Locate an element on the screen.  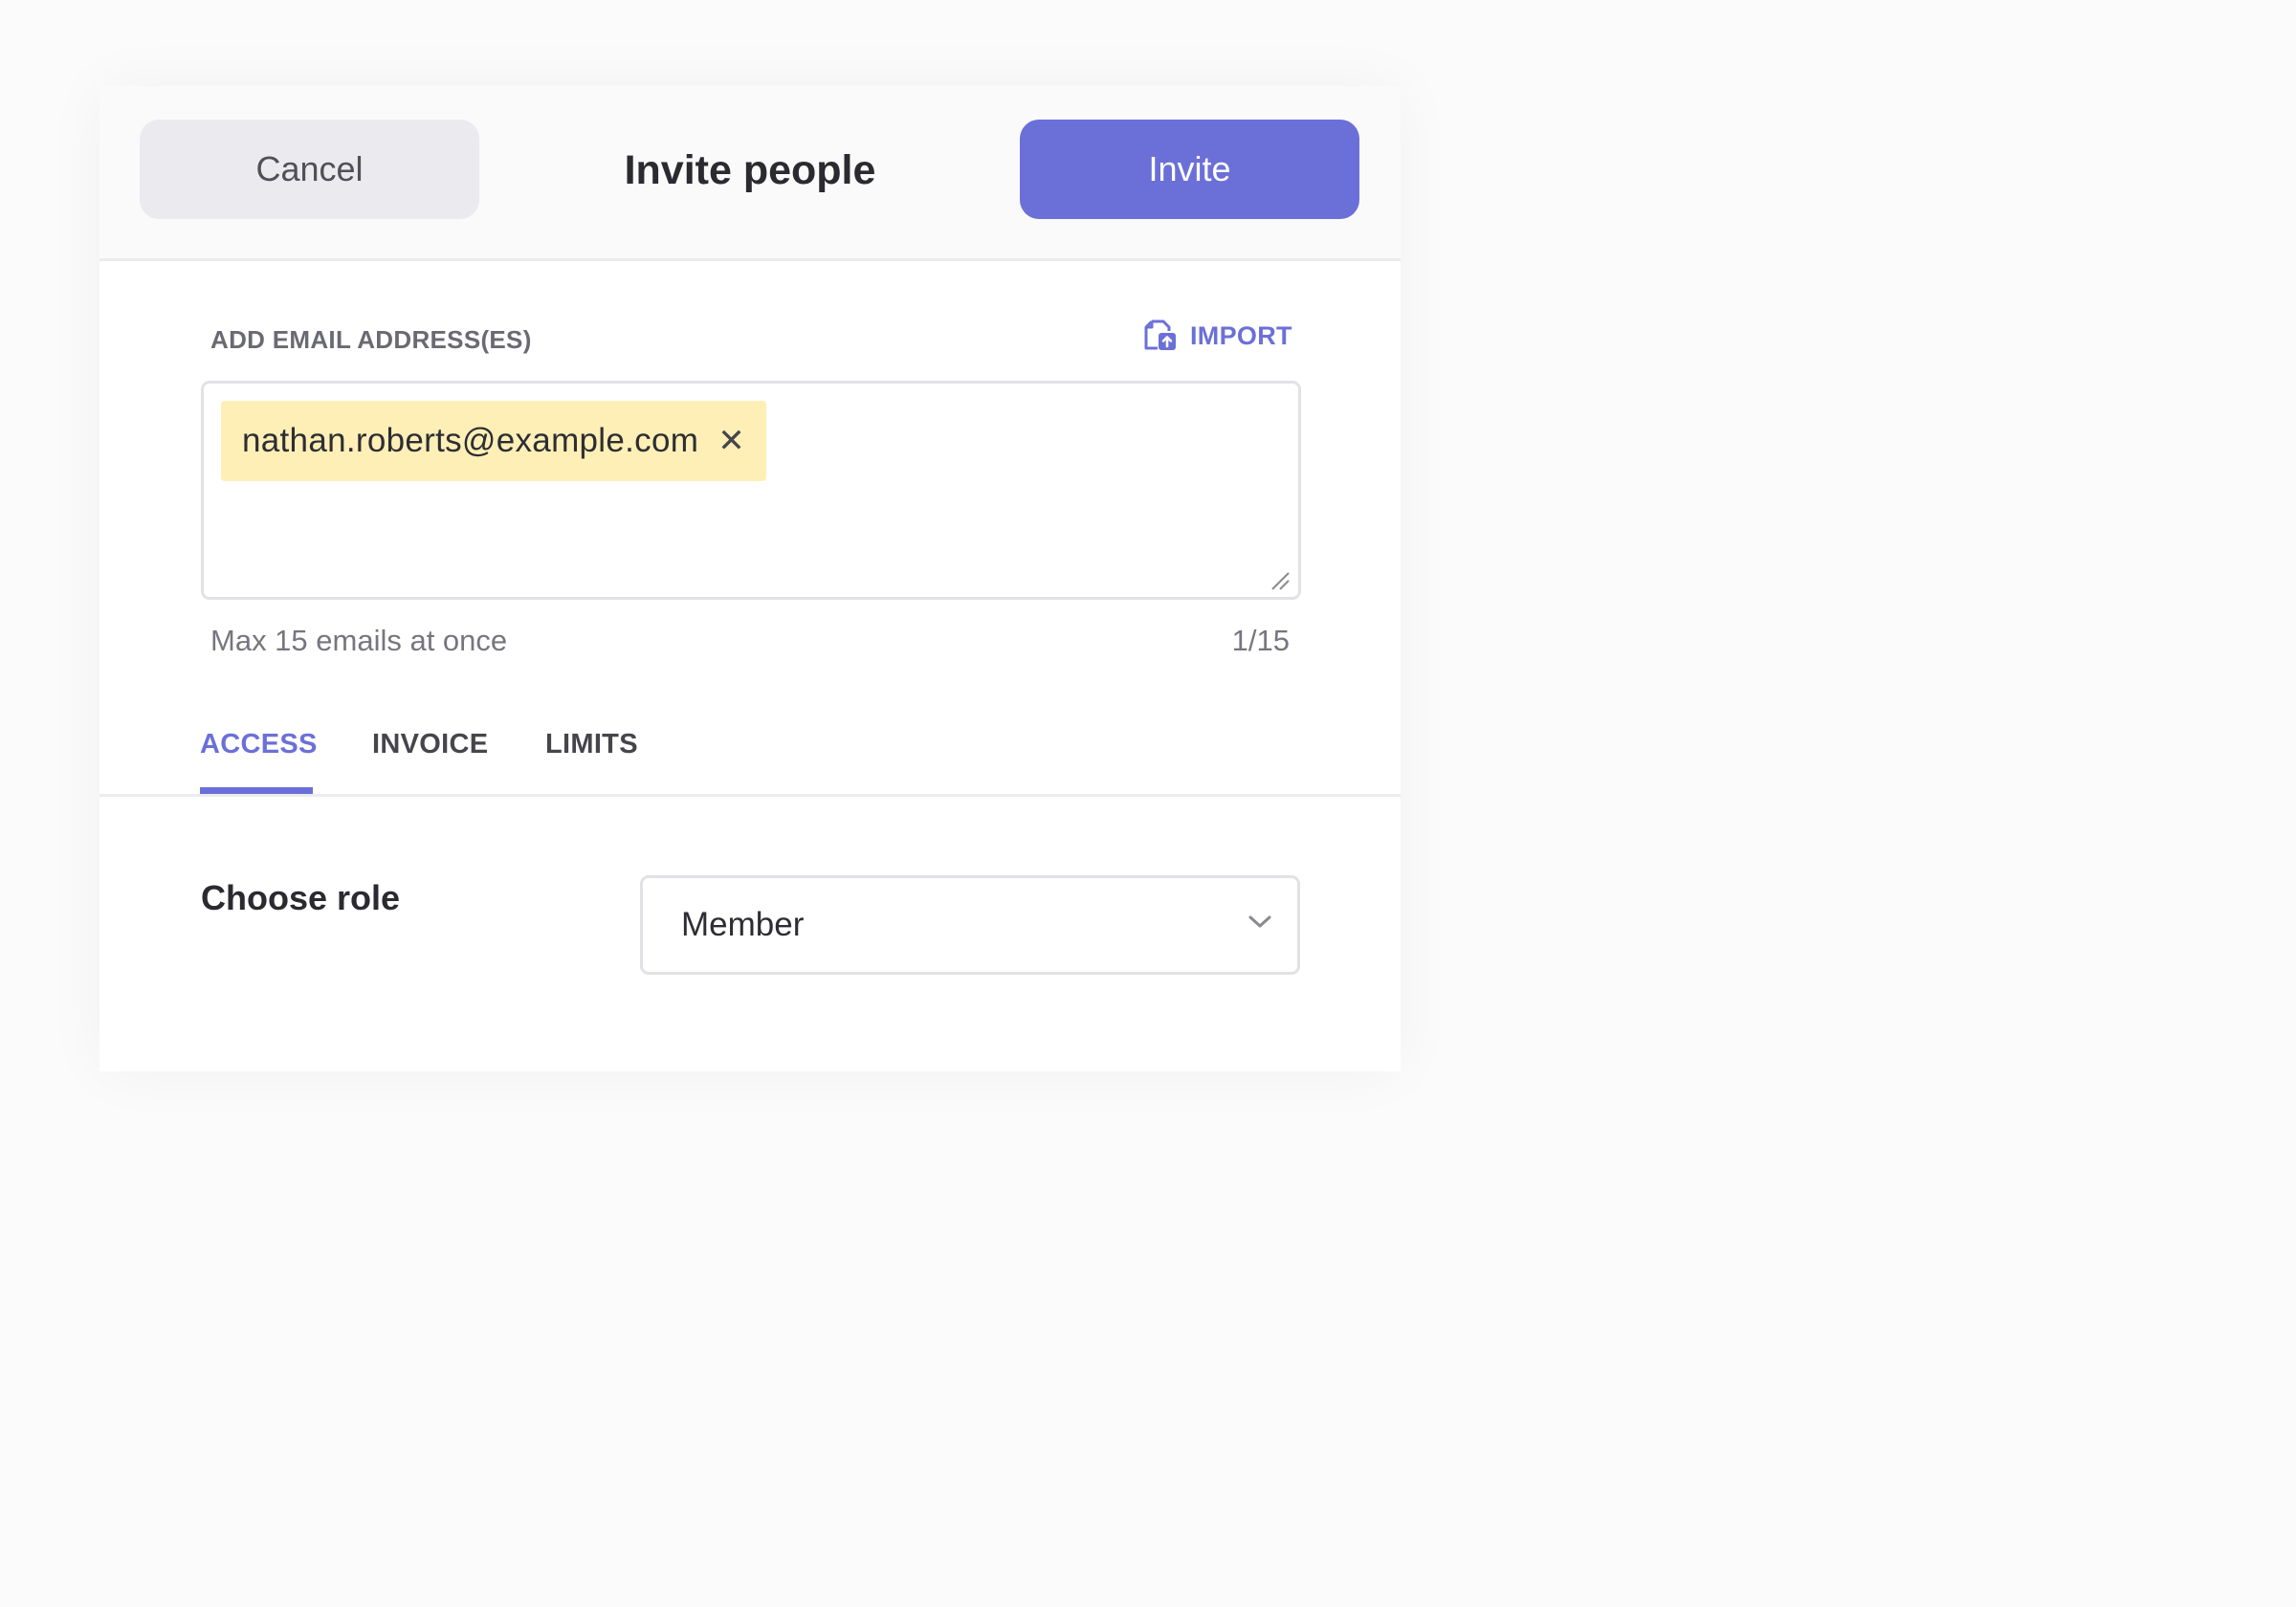
role-select-value: Member is located at coordinates (743, 924).